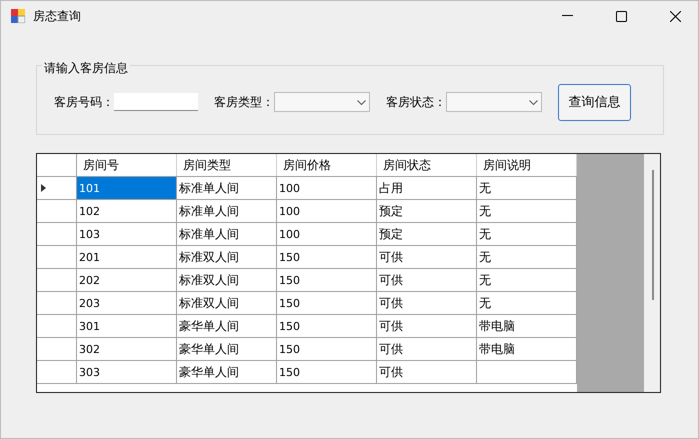 This screenshot has height=439, width=699. I want to click on table-row: 201 标准双人间 150 可供 无, so click(307, 257).